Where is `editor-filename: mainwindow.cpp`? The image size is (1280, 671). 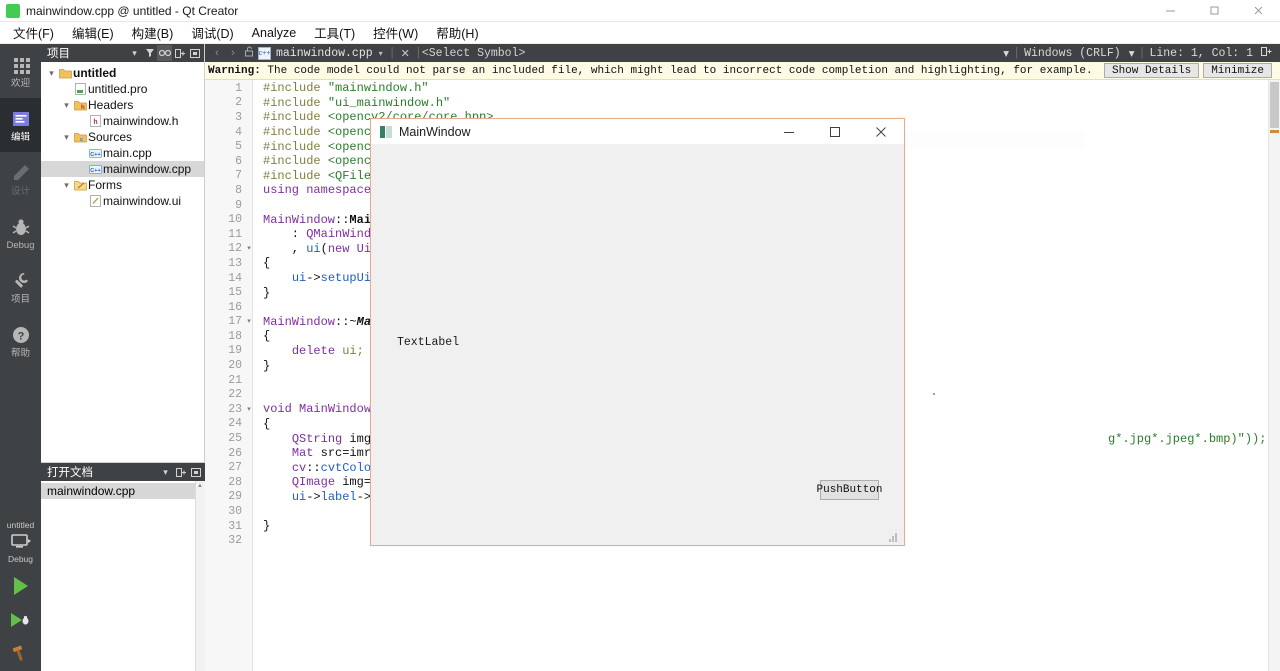 editor-filename: mainwindow.cpp is located at coordinates (324, 53).